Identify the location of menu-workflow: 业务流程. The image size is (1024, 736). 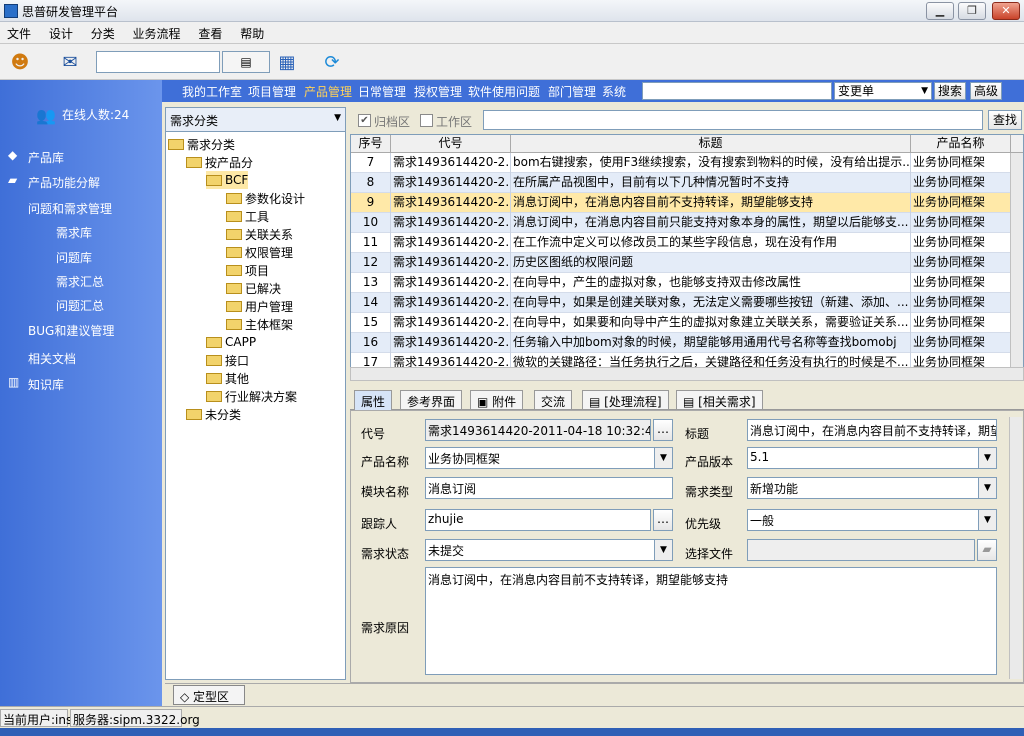
(157, 33).